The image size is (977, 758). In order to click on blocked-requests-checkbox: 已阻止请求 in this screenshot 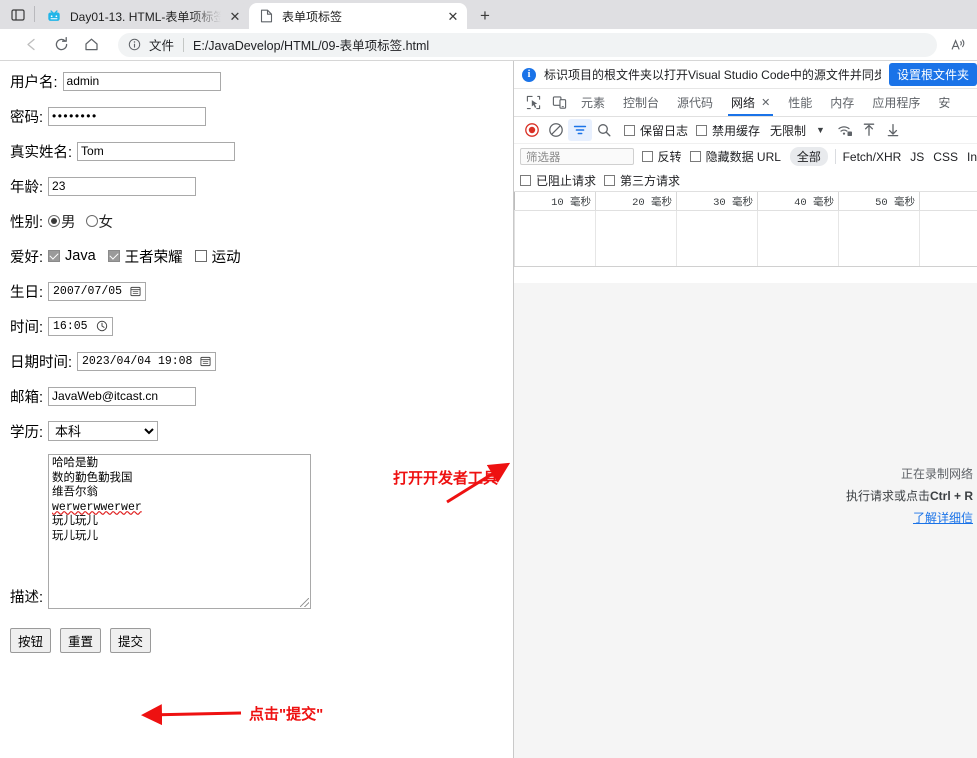, I will do `click(558, 180)`.